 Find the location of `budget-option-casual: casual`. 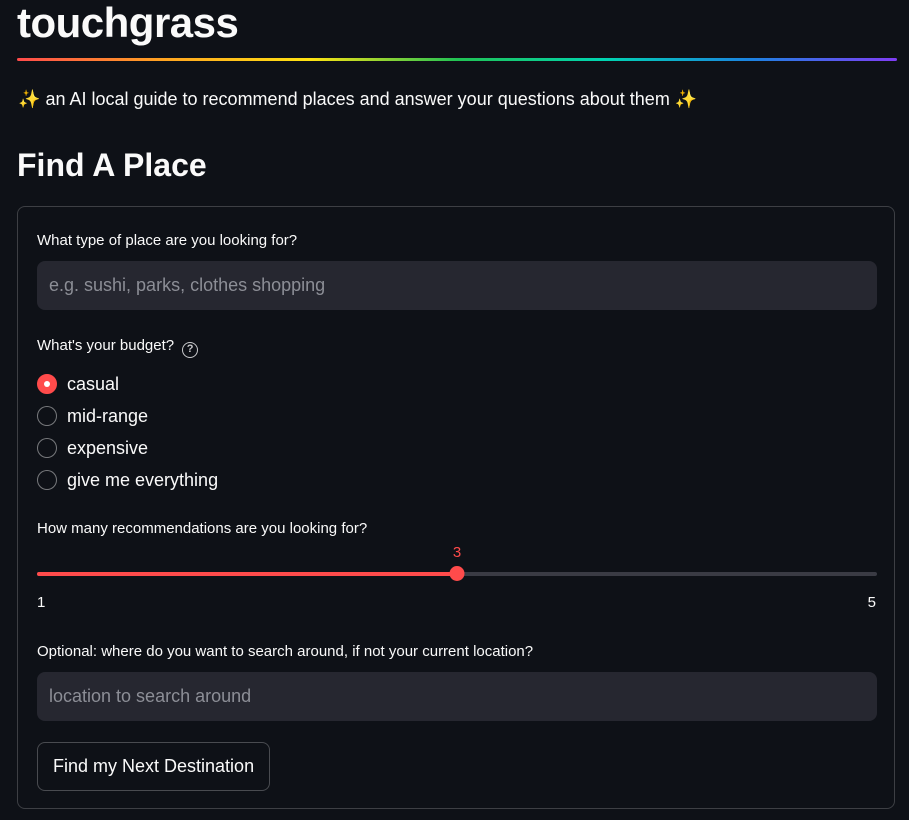

budget-option-casual: casual is located at coordinates (78, 384).